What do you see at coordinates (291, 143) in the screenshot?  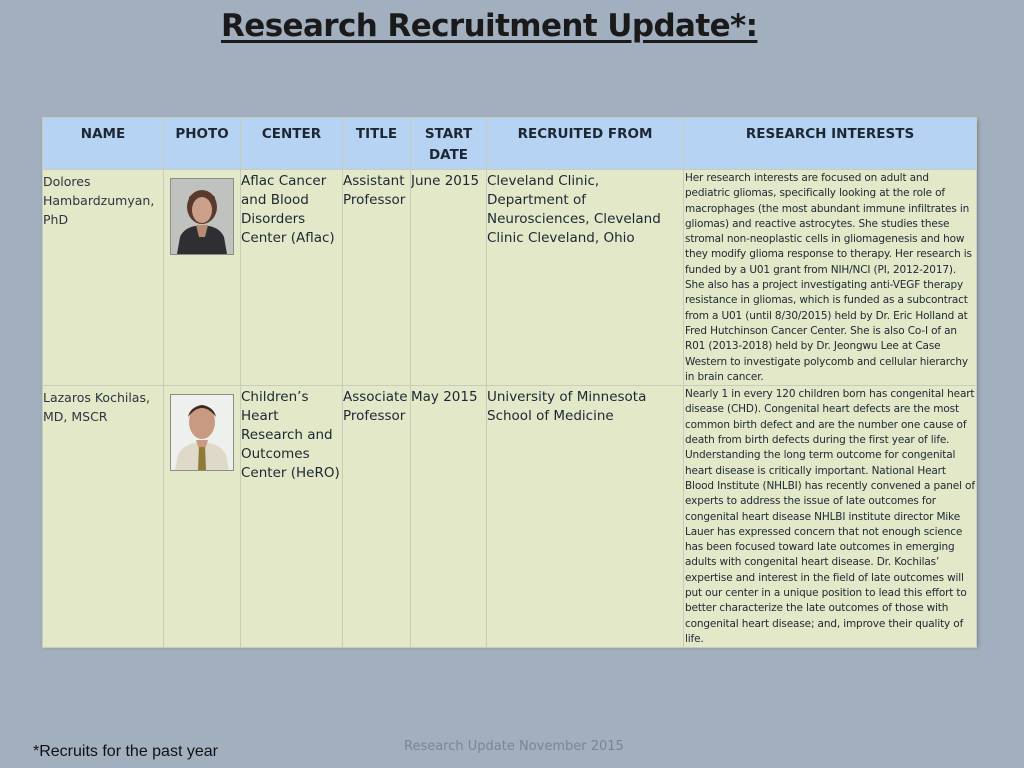 I see `header-center: CENTER` at bounding box center [291, 143].